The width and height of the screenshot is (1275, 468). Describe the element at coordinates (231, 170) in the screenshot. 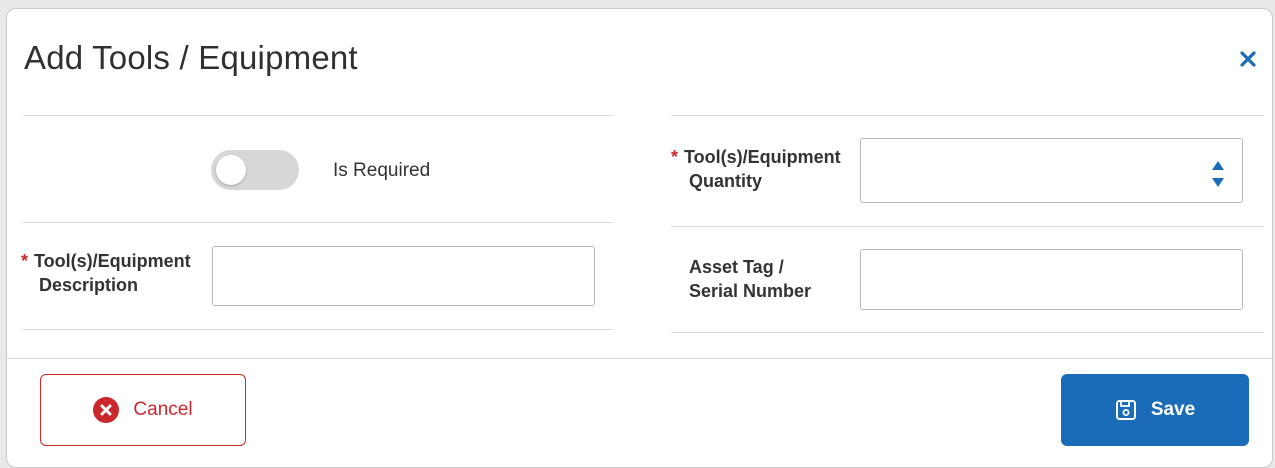

I see `toggle-knob` at that location.